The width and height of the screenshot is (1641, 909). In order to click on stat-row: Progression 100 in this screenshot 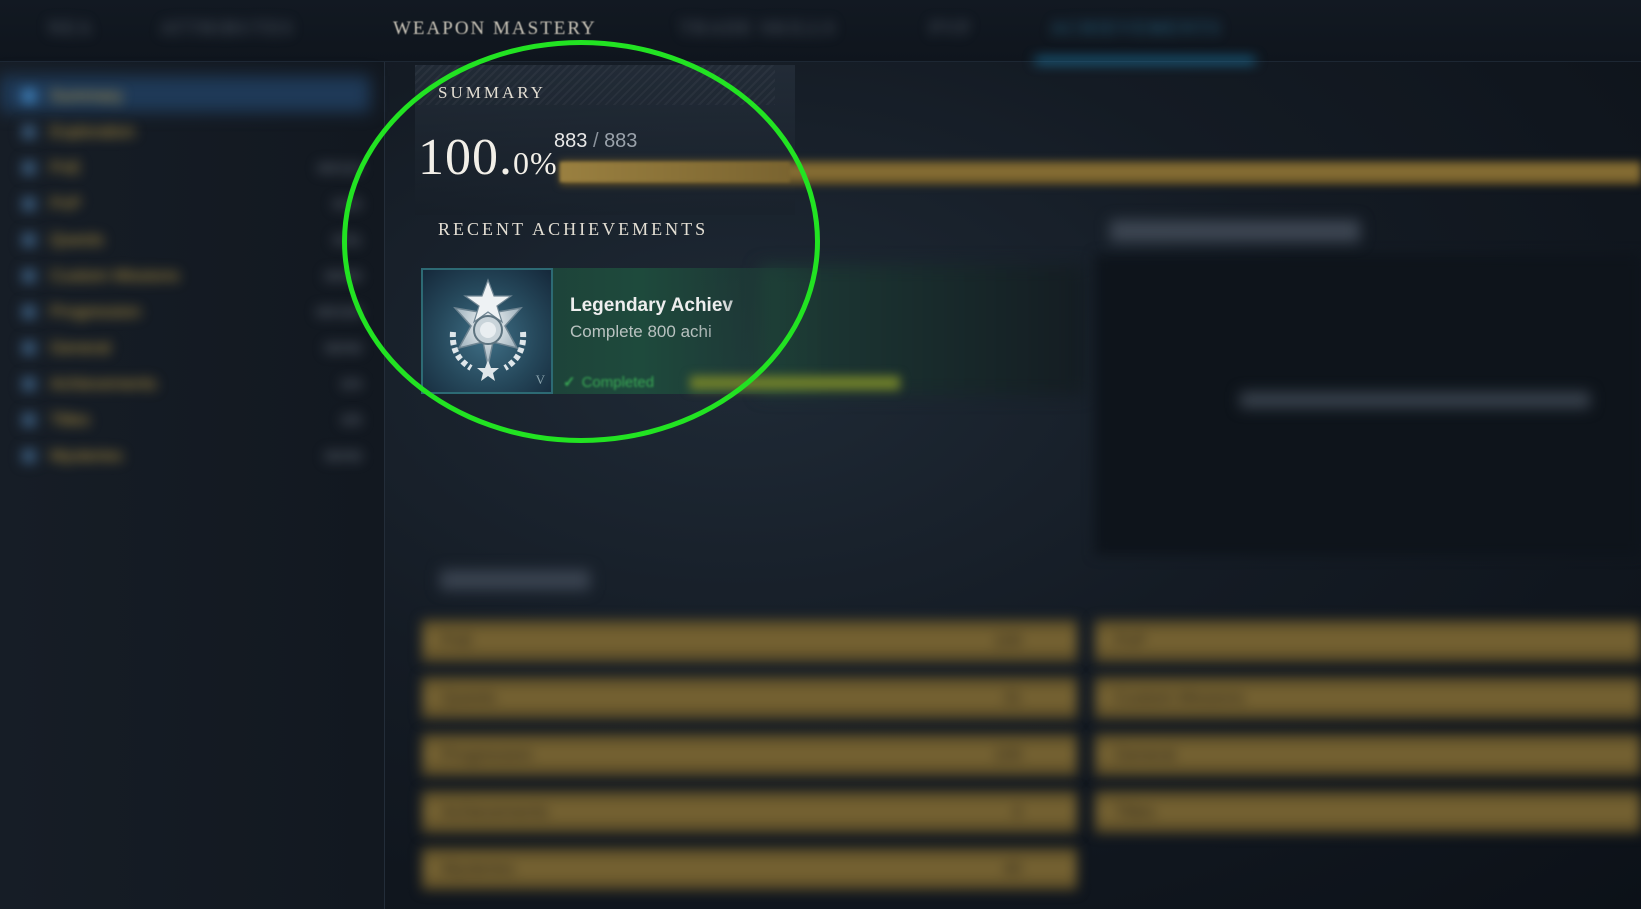, I will do `click(749, 755)`.